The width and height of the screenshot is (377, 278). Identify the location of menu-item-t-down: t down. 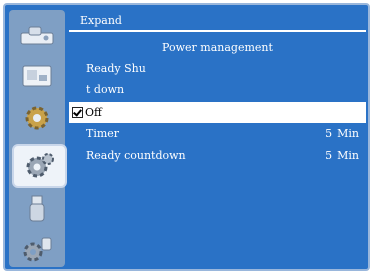
(217, 89).